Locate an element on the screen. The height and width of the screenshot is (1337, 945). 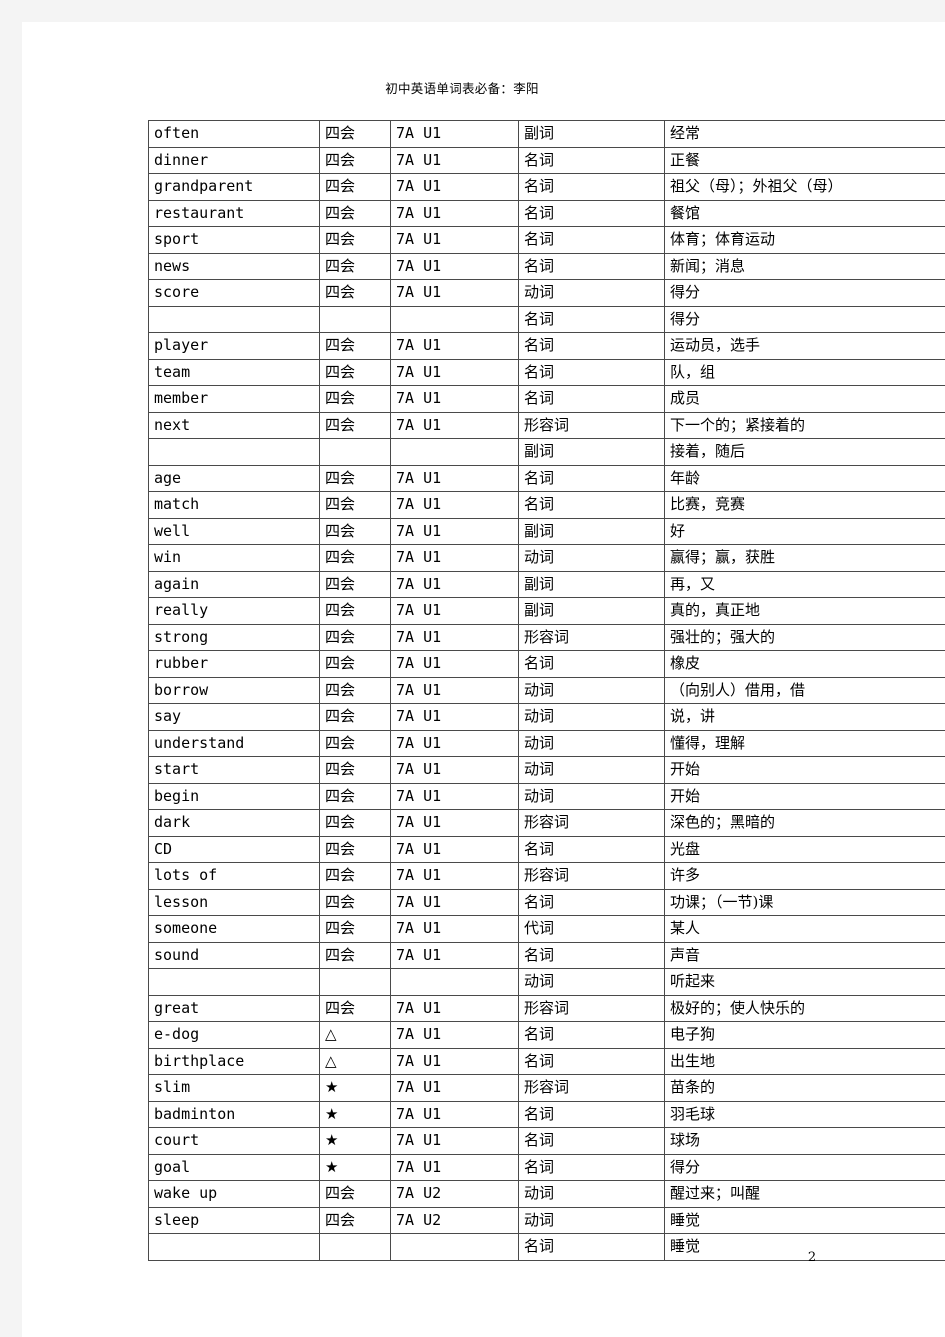
part-of-speech-cell: 副词 is located at coordinates (591, 584).